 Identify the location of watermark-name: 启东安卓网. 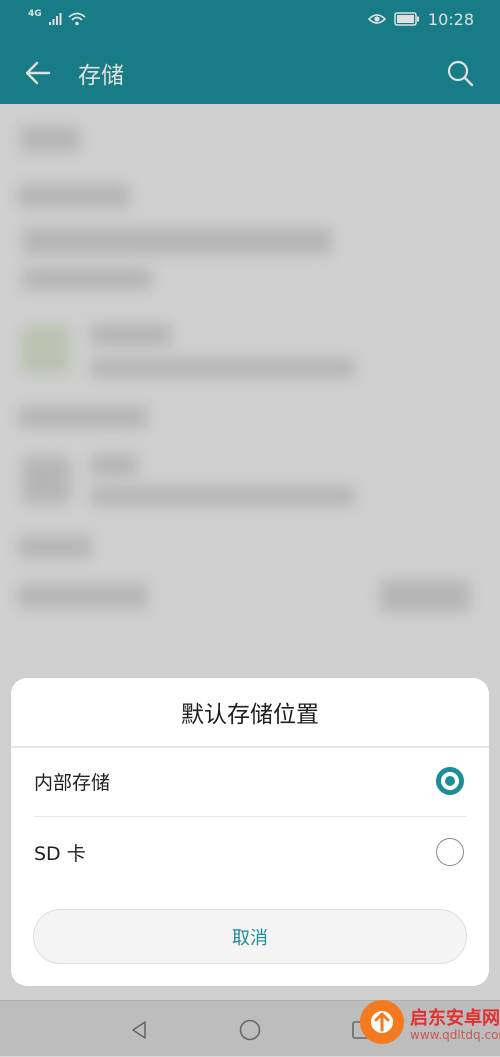
(455, 1018).